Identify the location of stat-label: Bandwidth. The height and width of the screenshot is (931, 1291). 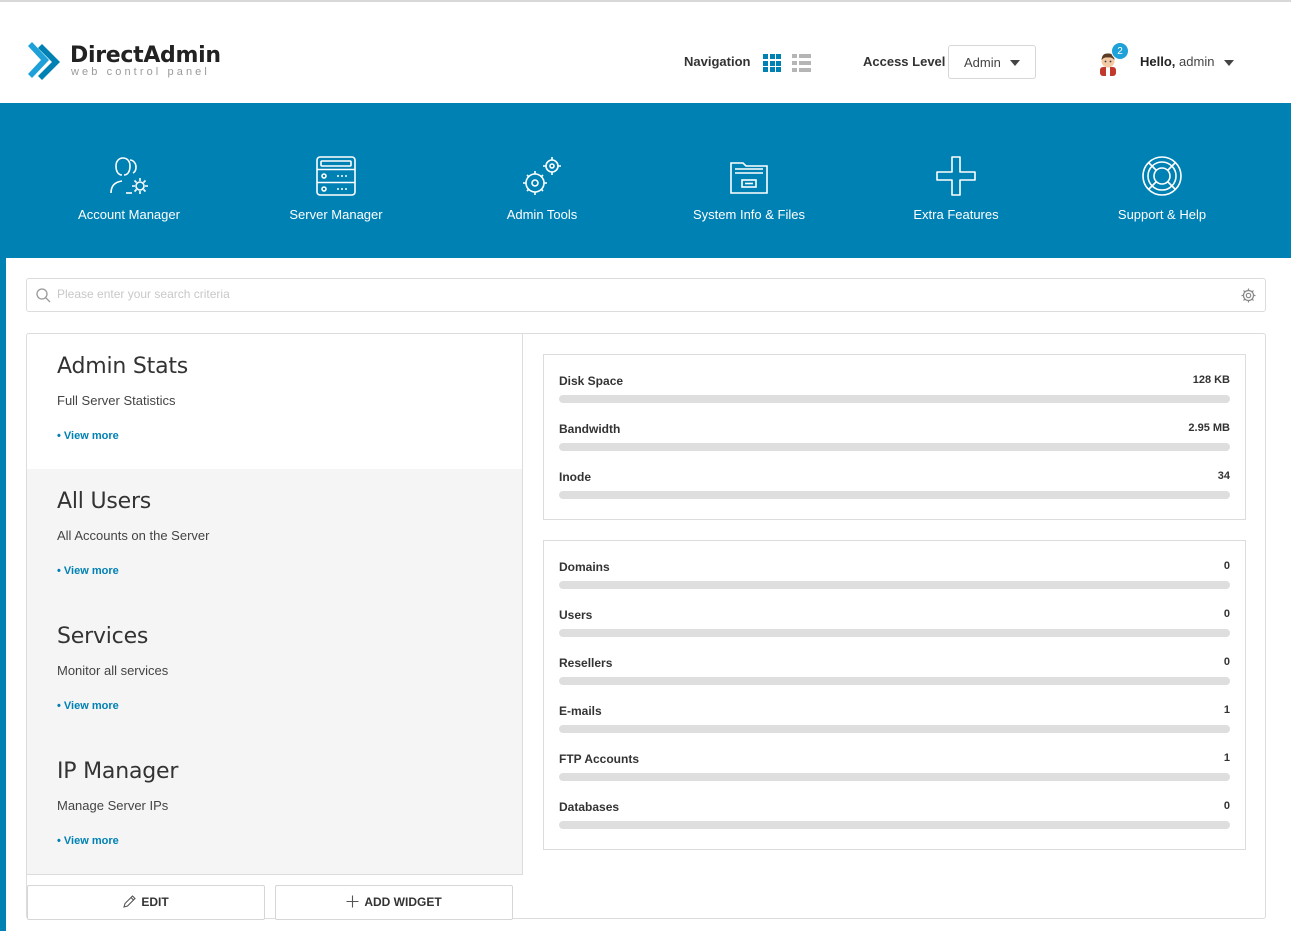
(590, 429).